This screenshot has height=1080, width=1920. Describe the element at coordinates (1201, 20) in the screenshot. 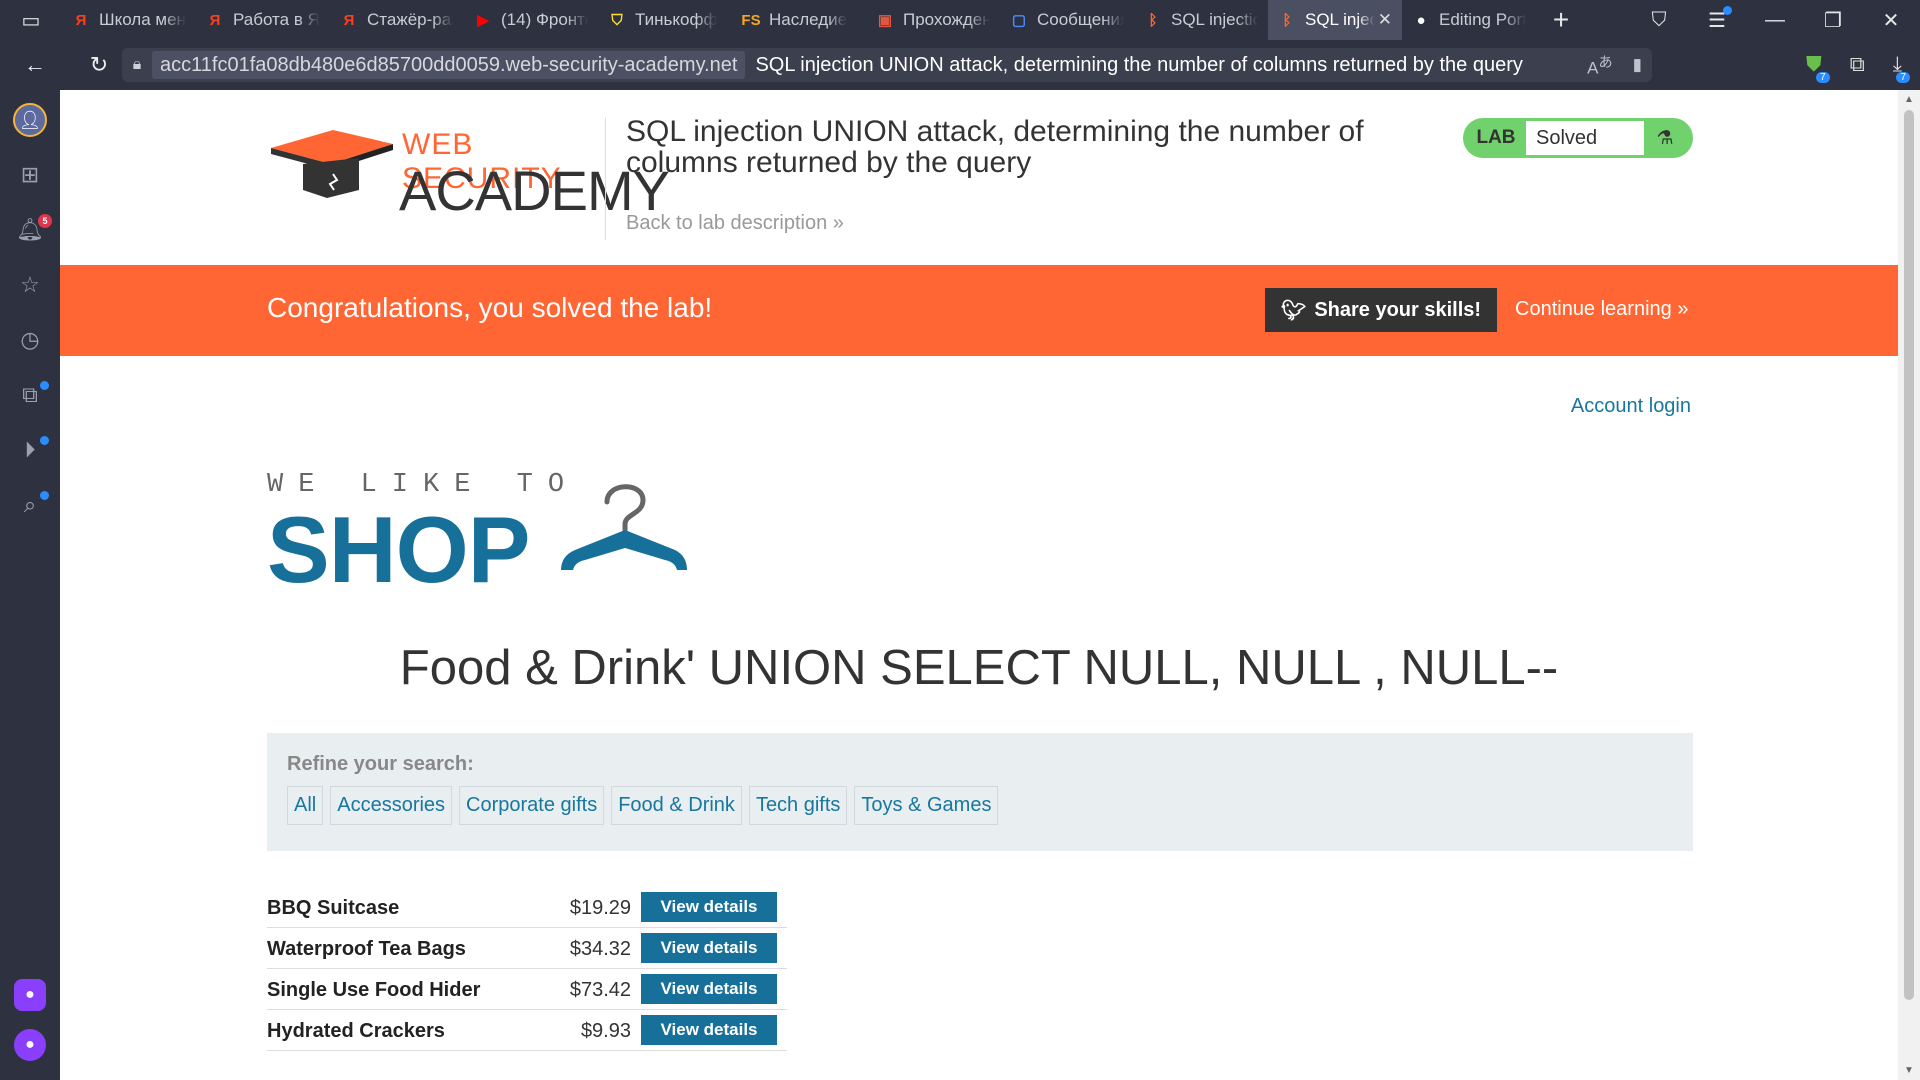

I see `browser-tab: ᛒ SQL injection` at that location.